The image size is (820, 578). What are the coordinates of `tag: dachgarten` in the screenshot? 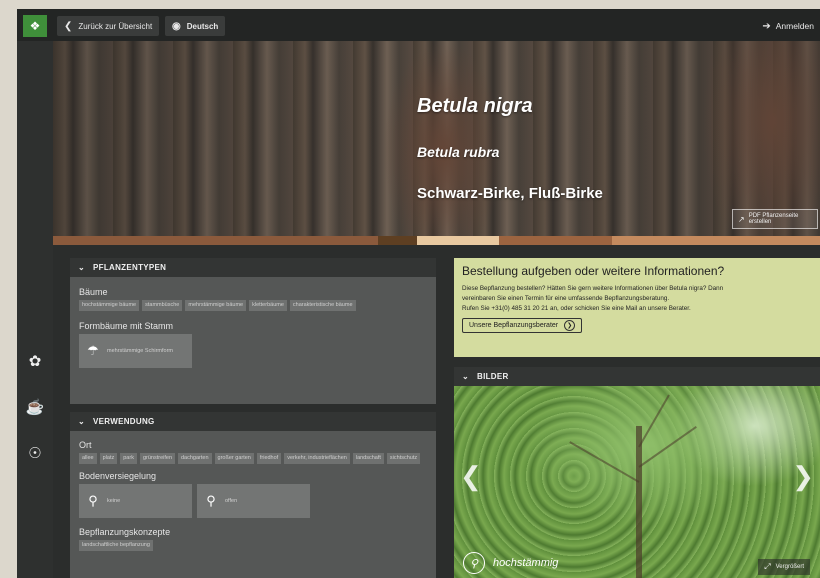 It's located at (195, 458).